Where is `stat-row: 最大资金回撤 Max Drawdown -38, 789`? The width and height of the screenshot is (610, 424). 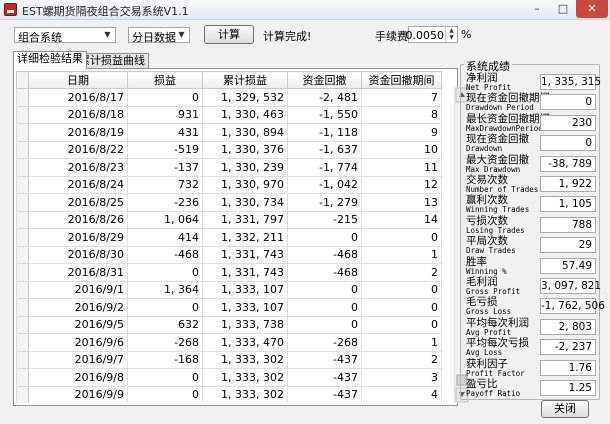
stat-row: 最大资金回撤 Max Drawdown -38, 789 is located at coordinates (533, 164).